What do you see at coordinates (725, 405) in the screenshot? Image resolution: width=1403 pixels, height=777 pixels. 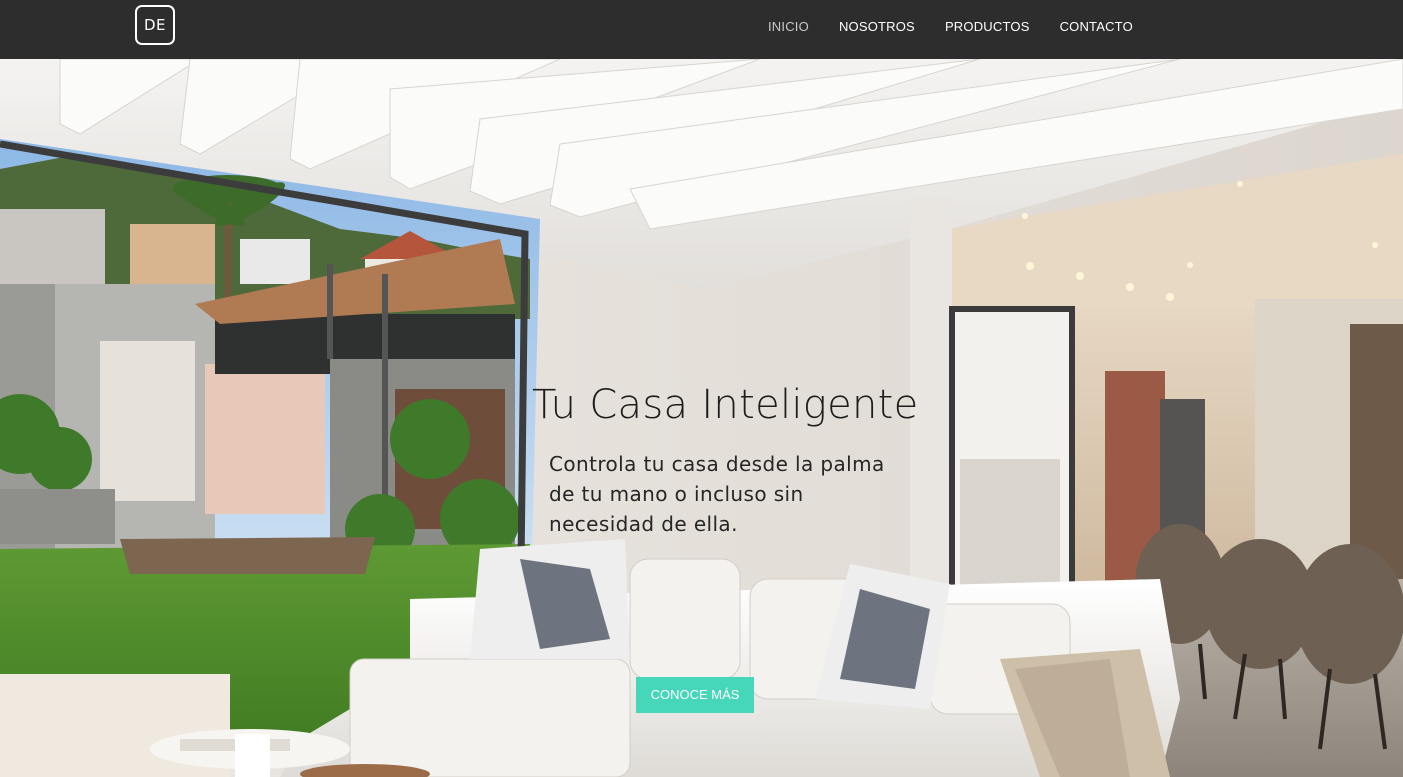 I see `hero-title: Tu Casa Inteligente` at bounding box center [725, 405].